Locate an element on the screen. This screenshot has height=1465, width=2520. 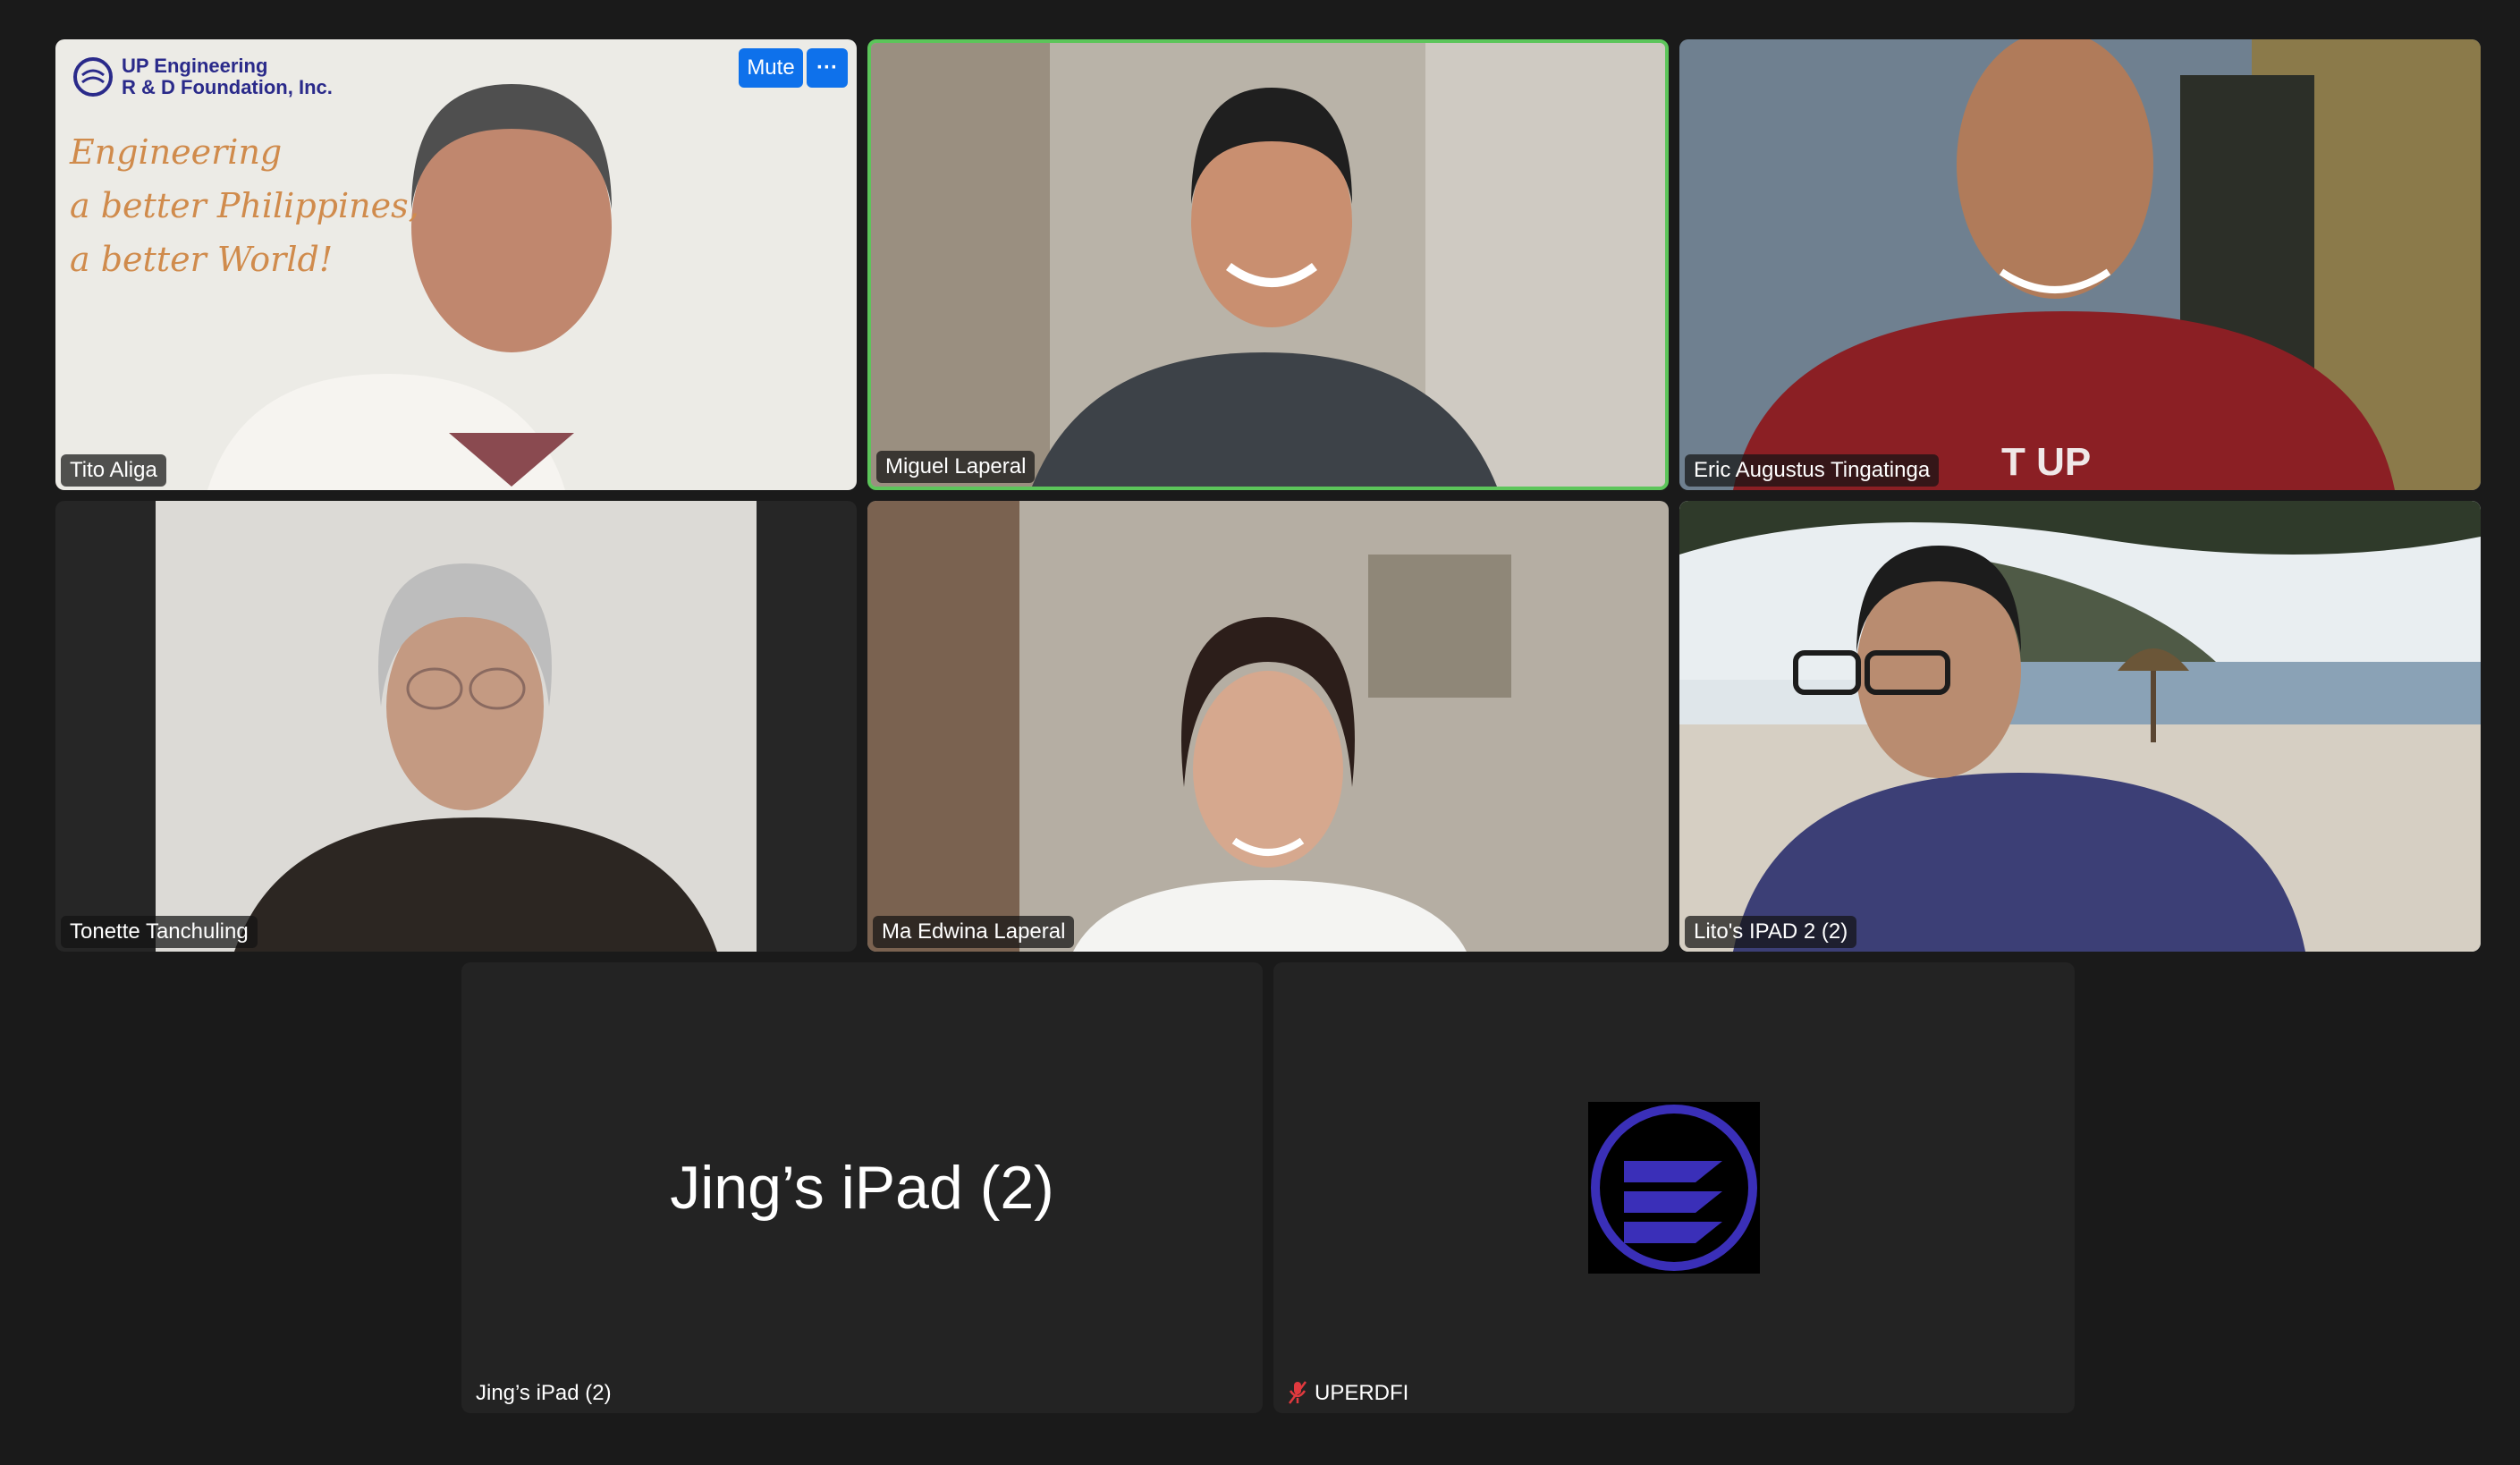
video-tile-uperdfi: UPERDFI is located at coordinates (1674, 1188).